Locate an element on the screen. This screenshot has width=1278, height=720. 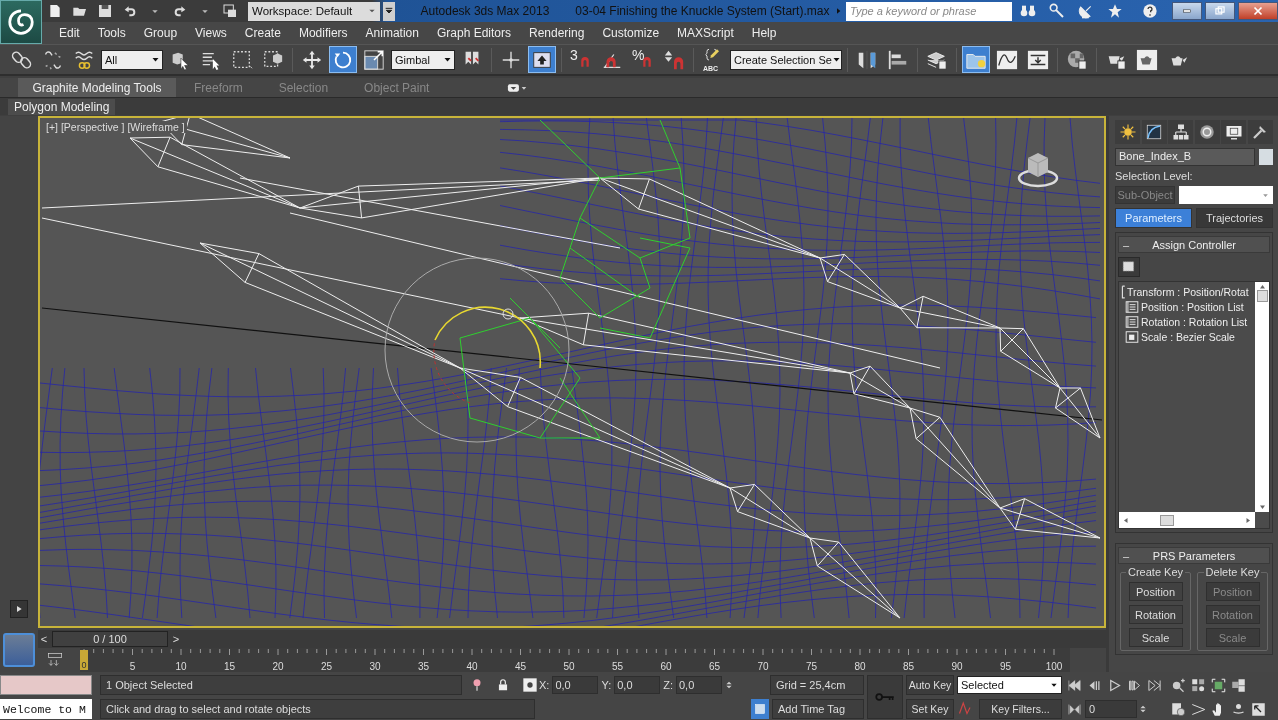
horizontal-scrollbar is located at coordinates (1187, 520).